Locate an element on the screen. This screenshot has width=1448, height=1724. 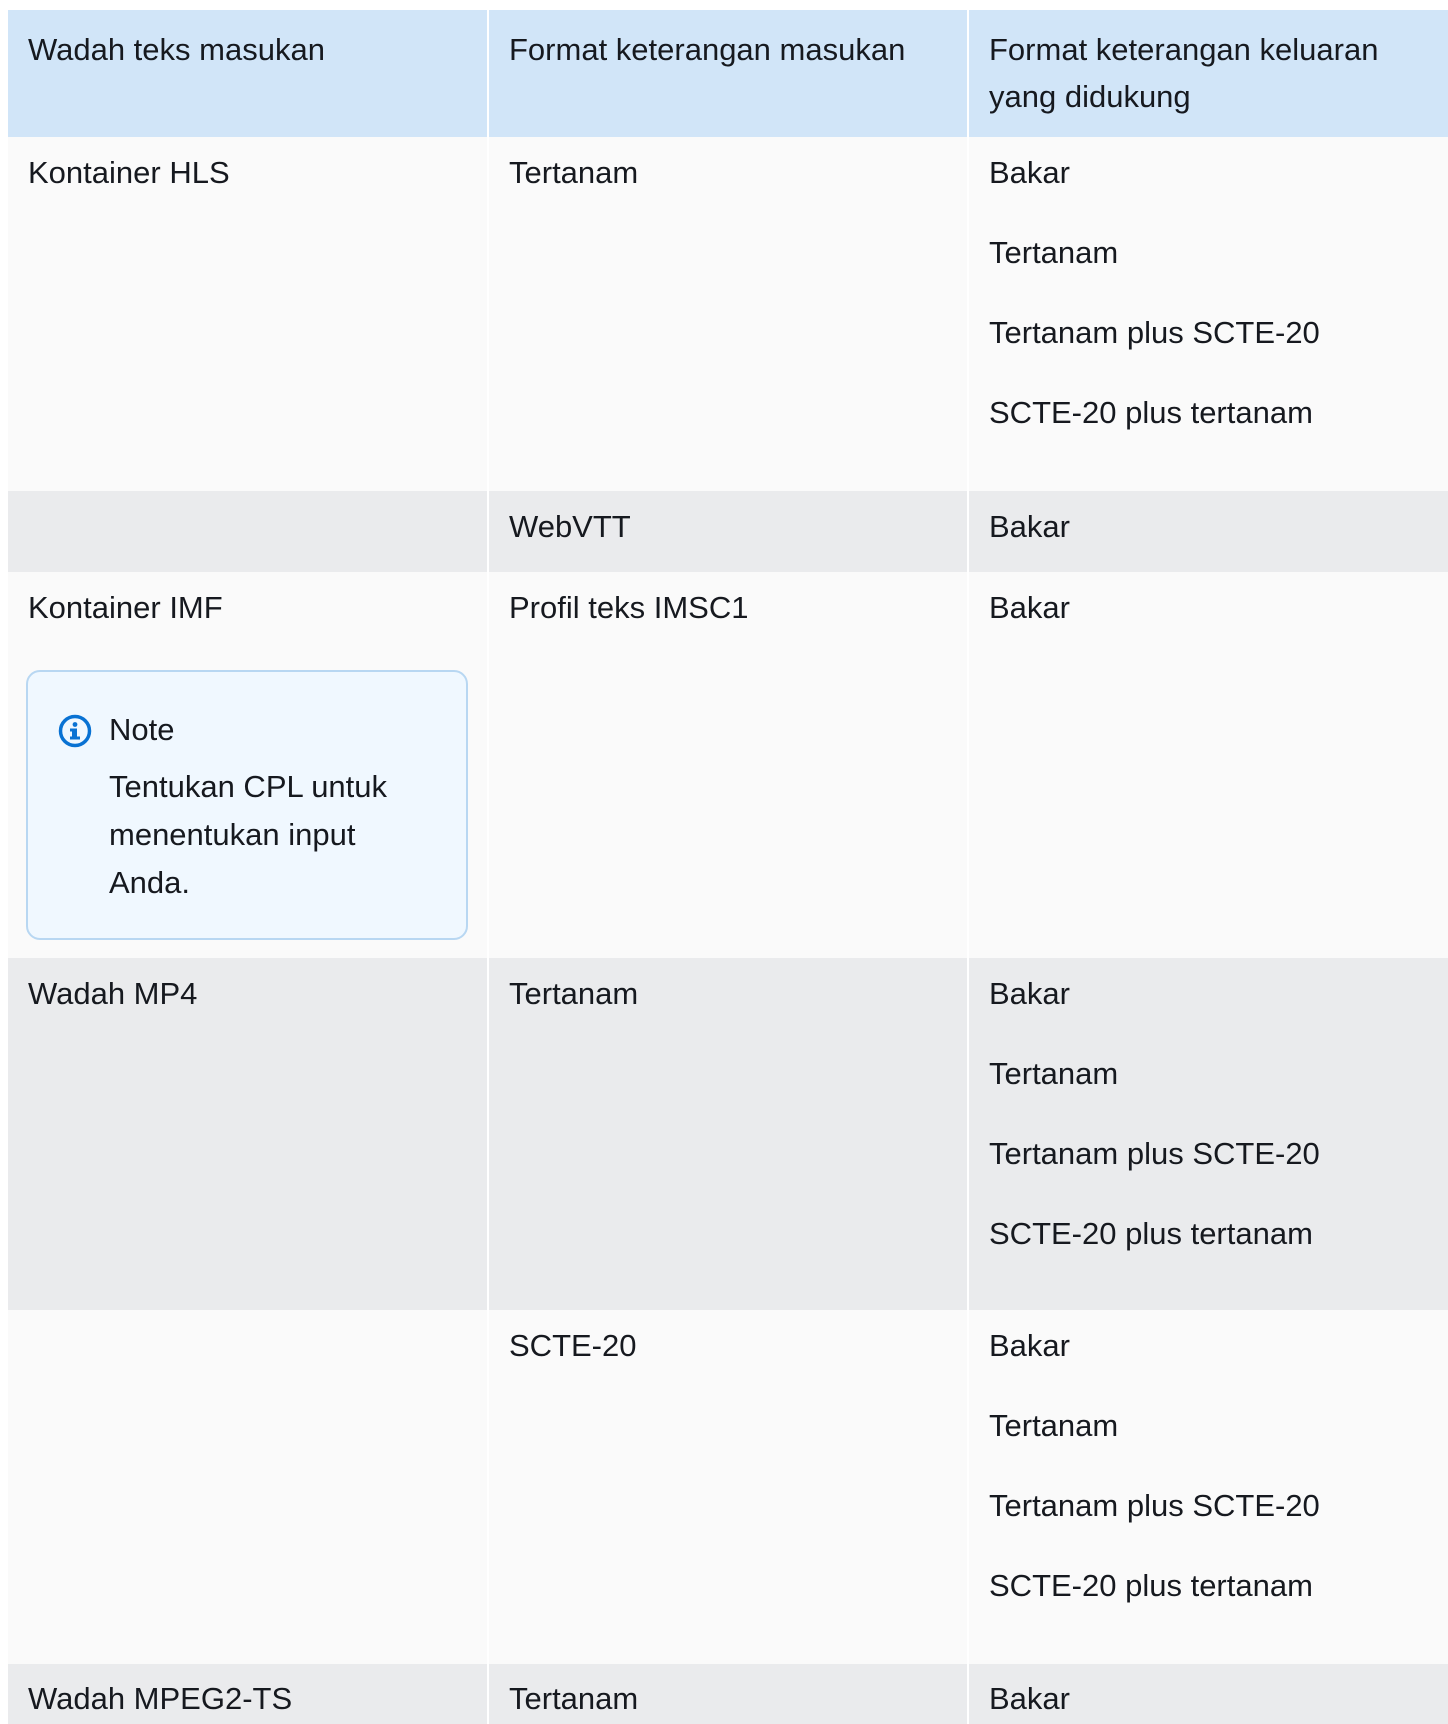
container-cell: Wadah MPEG2-TS is located at coordinates (247, 1694).